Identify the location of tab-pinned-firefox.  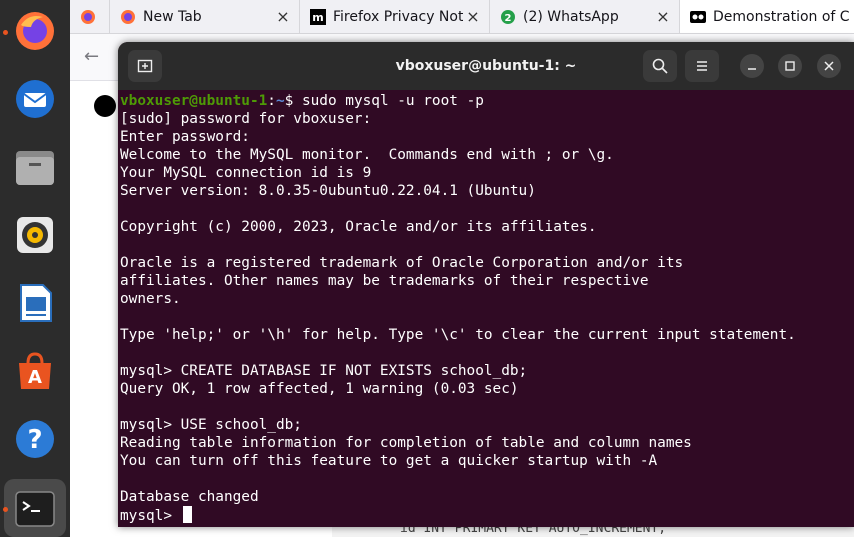
(90, 16).